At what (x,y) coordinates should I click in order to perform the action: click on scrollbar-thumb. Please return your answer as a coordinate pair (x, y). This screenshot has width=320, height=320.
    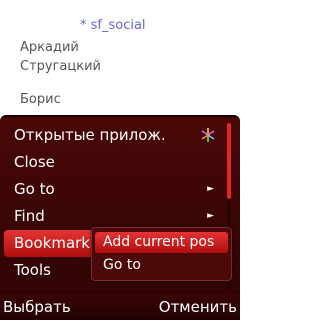
    Looking at the image, I should click on (229, 161).